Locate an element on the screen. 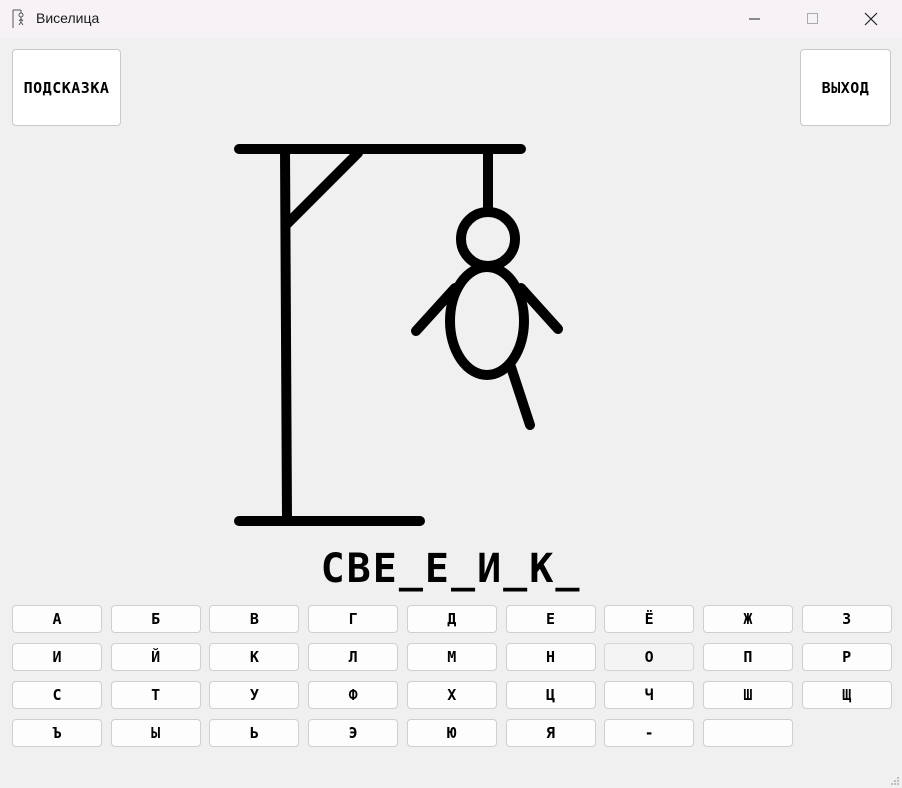  masked-word: СВЕ_Е_И_К_ is located at coordinates (451, 569).